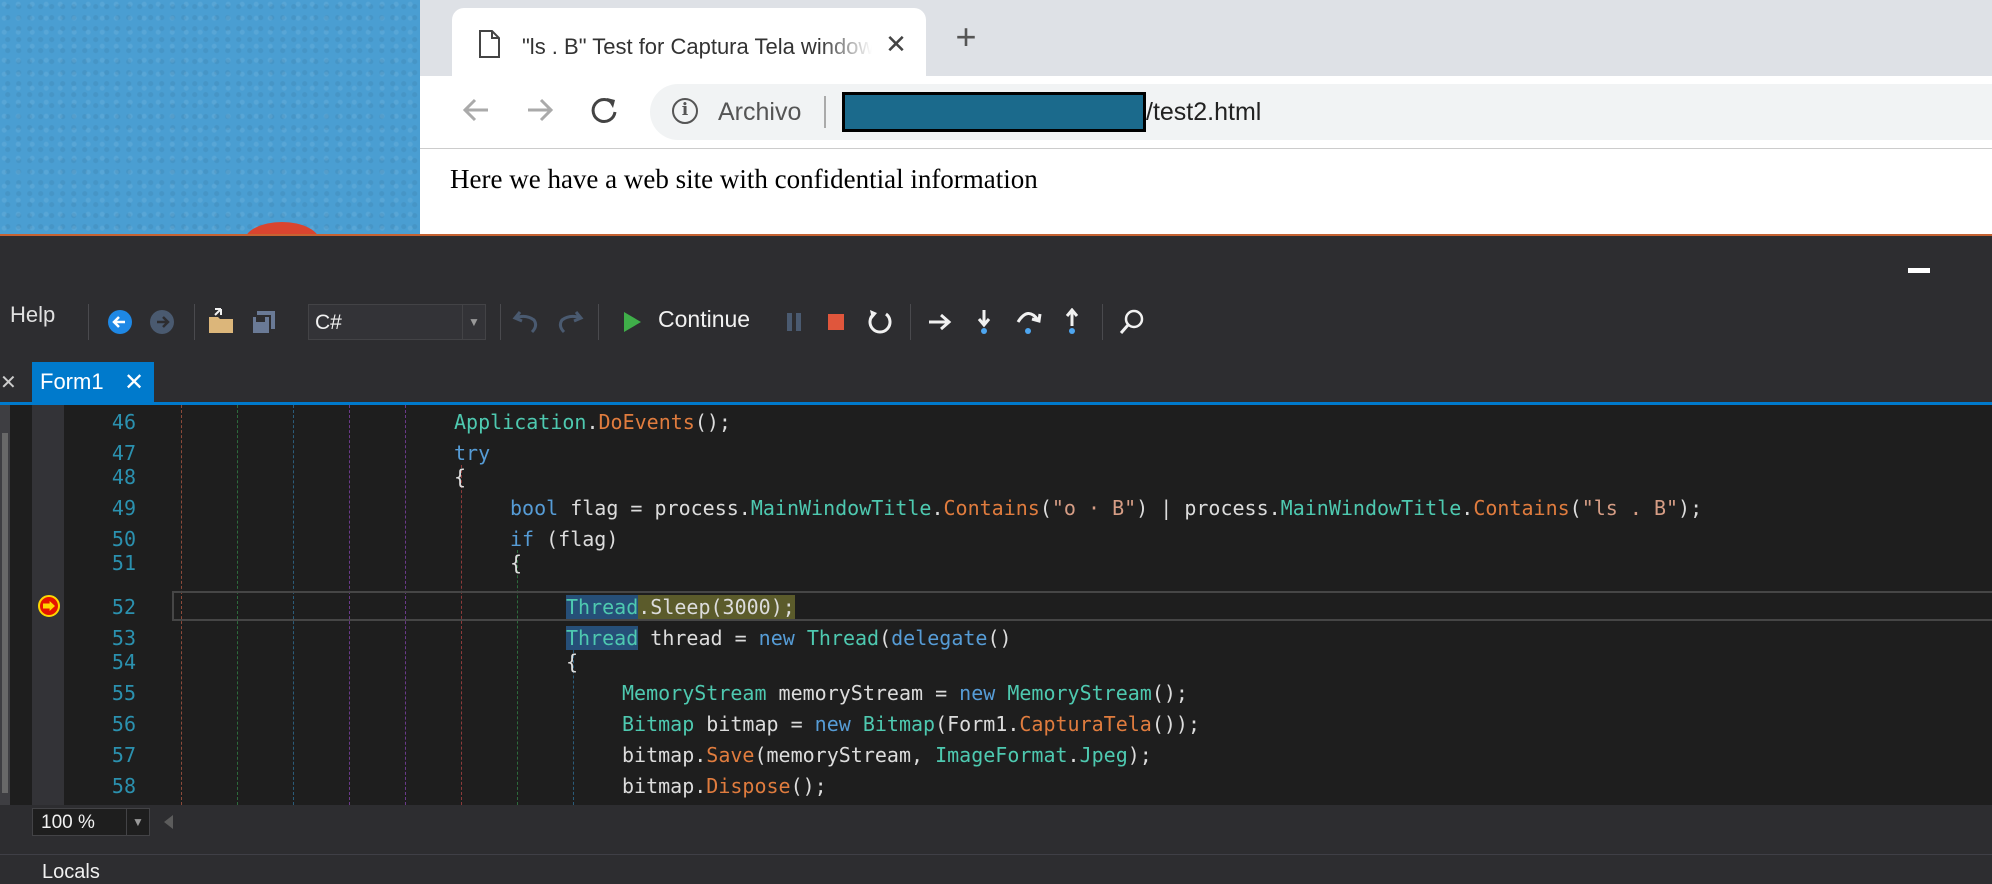  What do you see at coordinates (712, 422) in the screenshot?
I see `code-token: ();` at bounding box center [712, 422].